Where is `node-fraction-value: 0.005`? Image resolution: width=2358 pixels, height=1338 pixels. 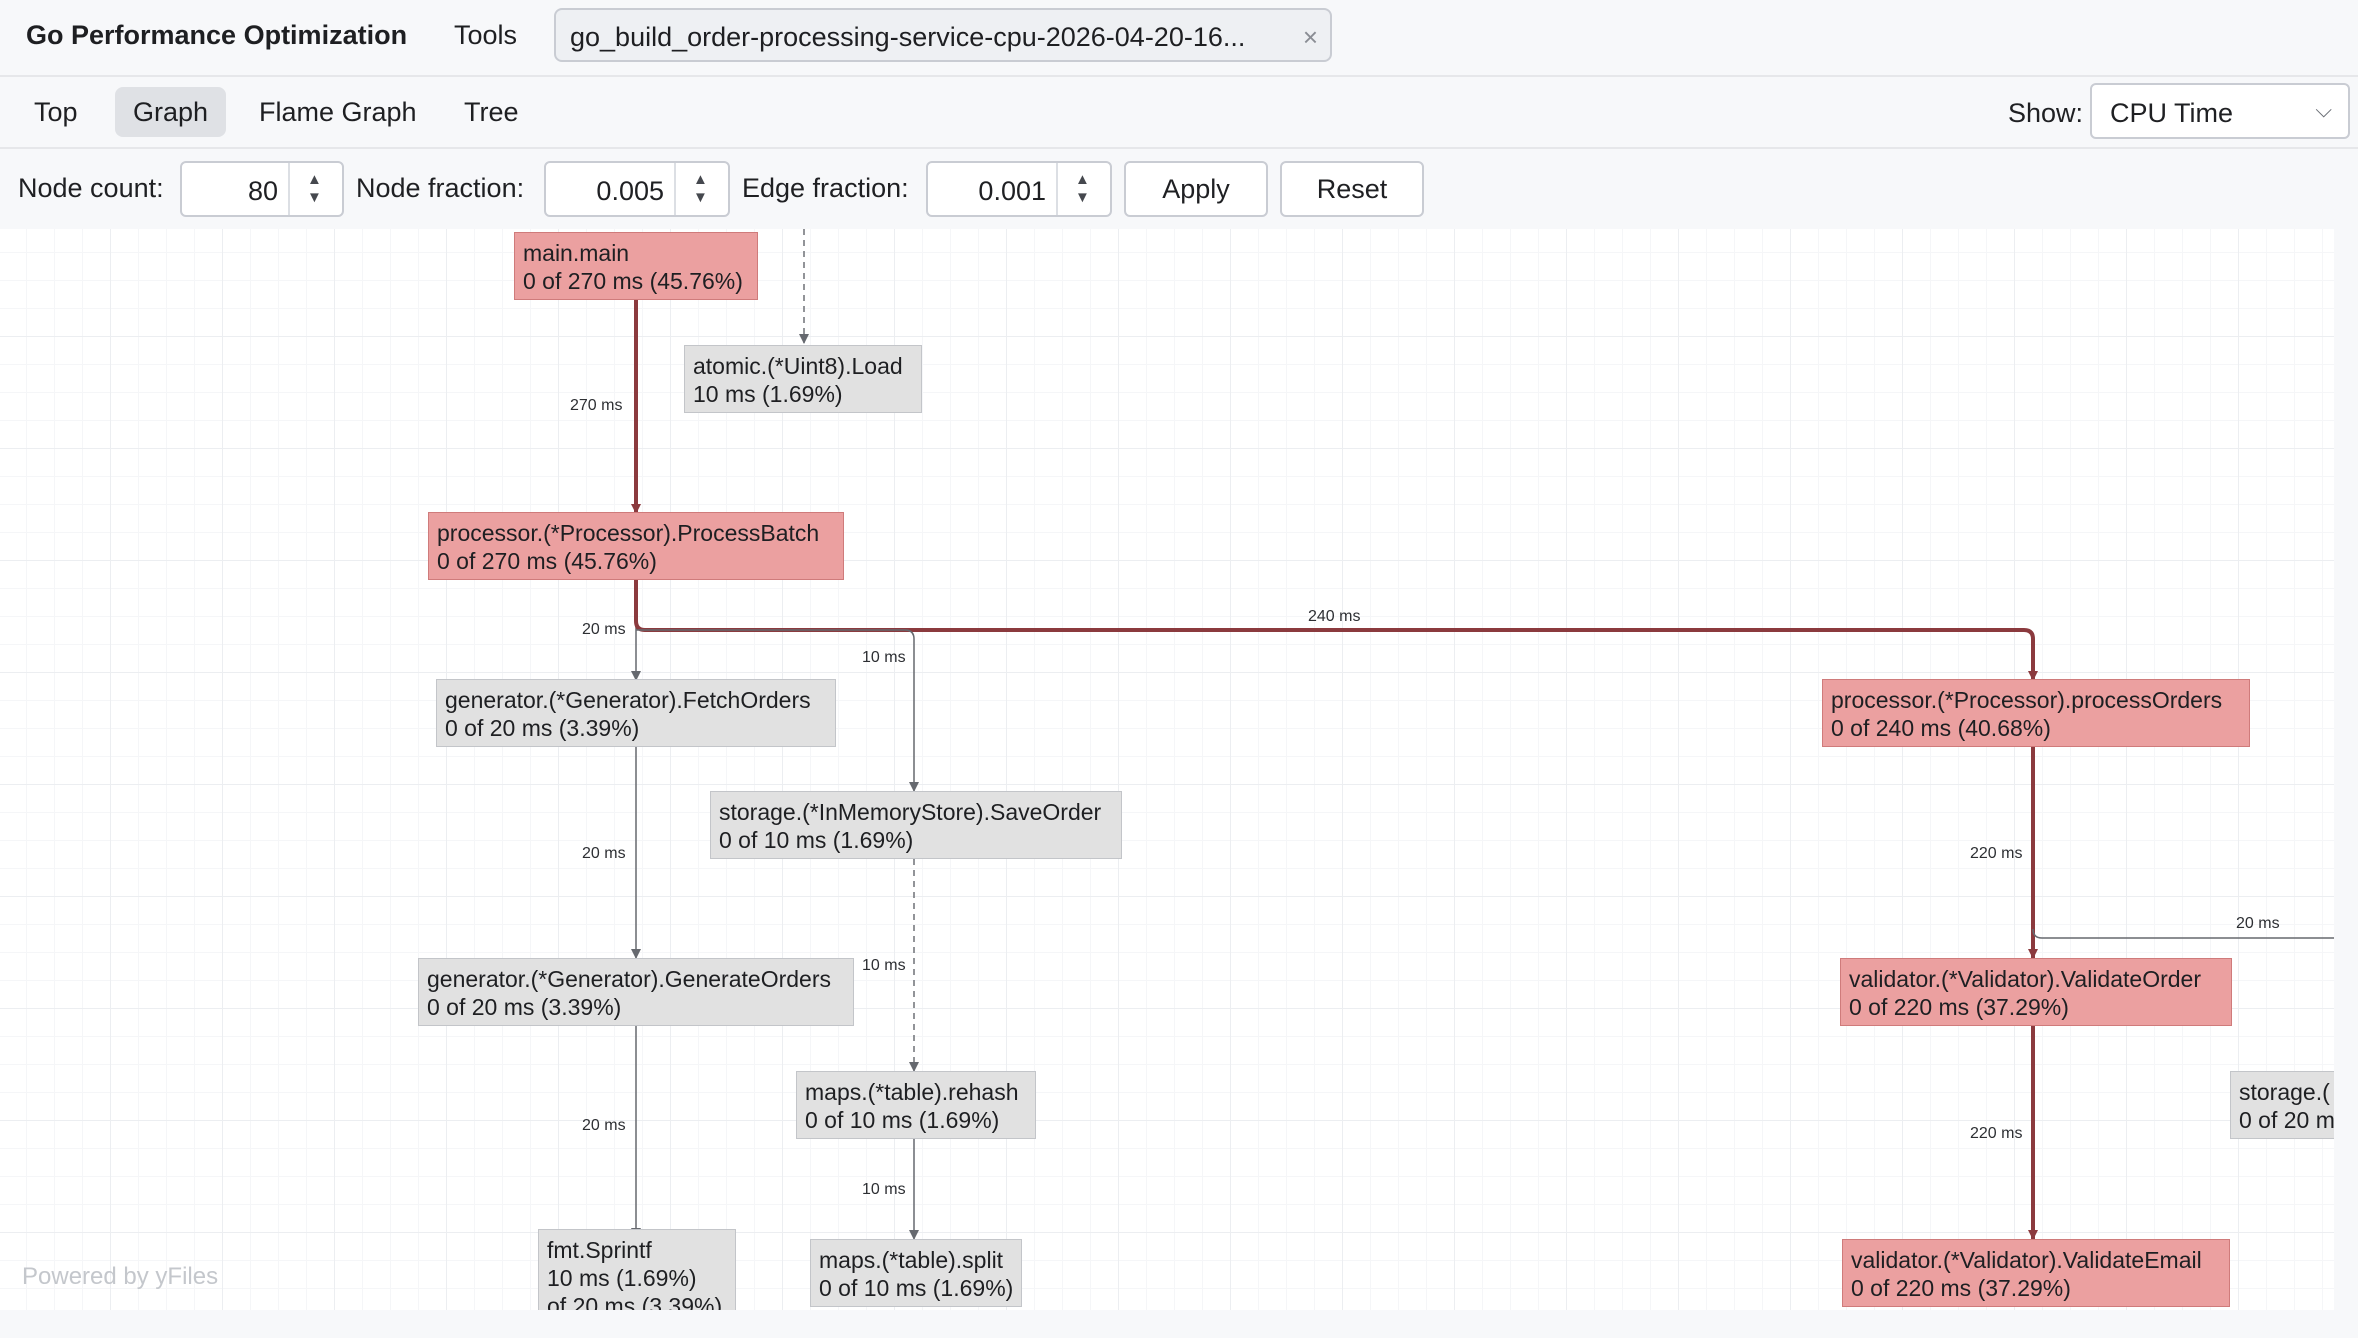 node-fraction-value: 0.005 is located at coordinates (630, 191).